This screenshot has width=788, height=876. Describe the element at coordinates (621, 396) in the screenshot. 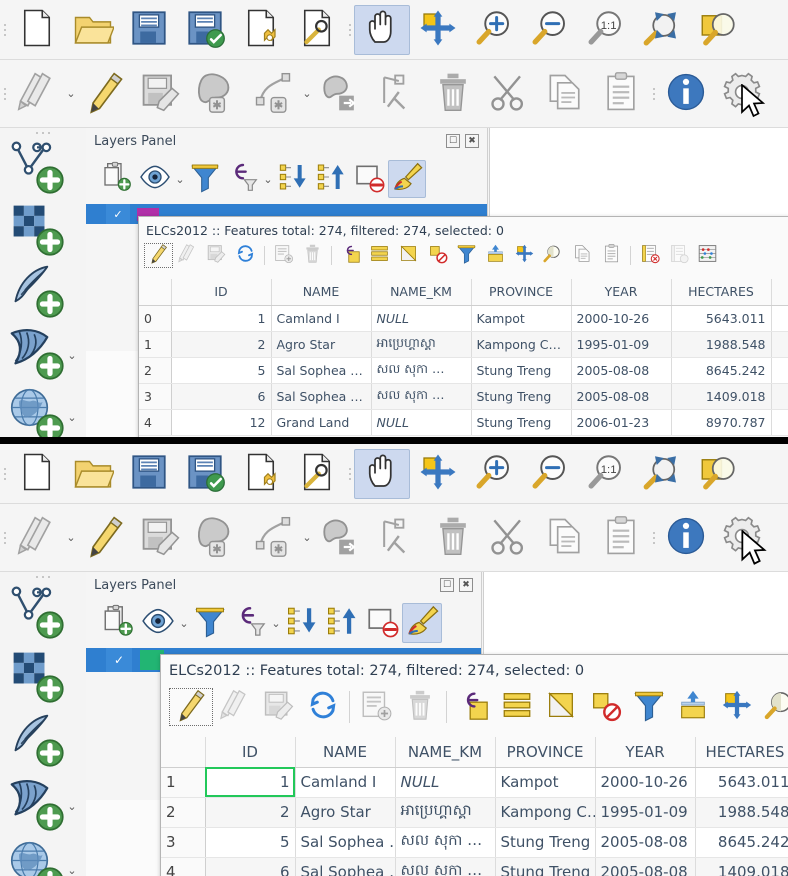

I see `cell-year: 2005-08-08` at that location.